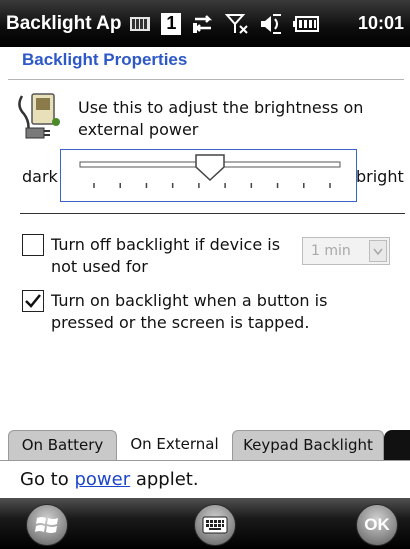 The image size is (410, 549). Describe the element at coordinates (105, 59) in the screenshot. I see `page-title: Backlight Properties` at that location.